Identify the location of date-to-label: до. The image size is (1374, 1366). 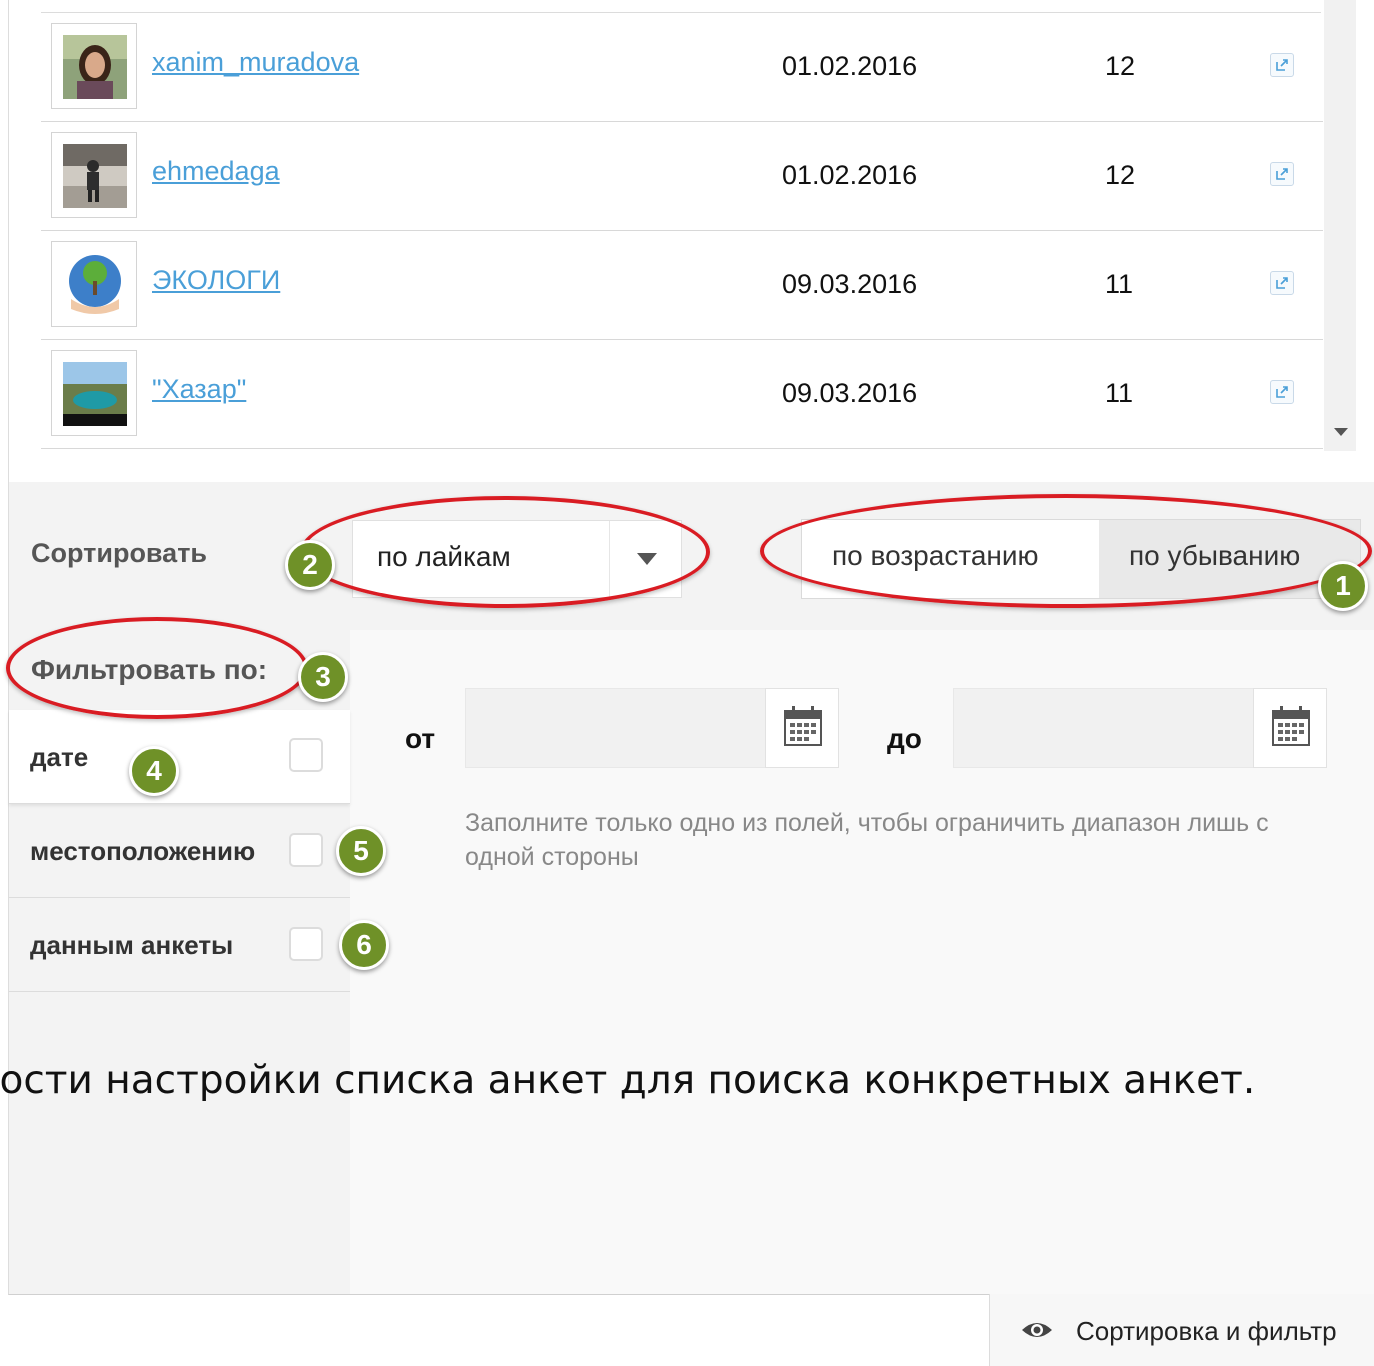
(904, 738).